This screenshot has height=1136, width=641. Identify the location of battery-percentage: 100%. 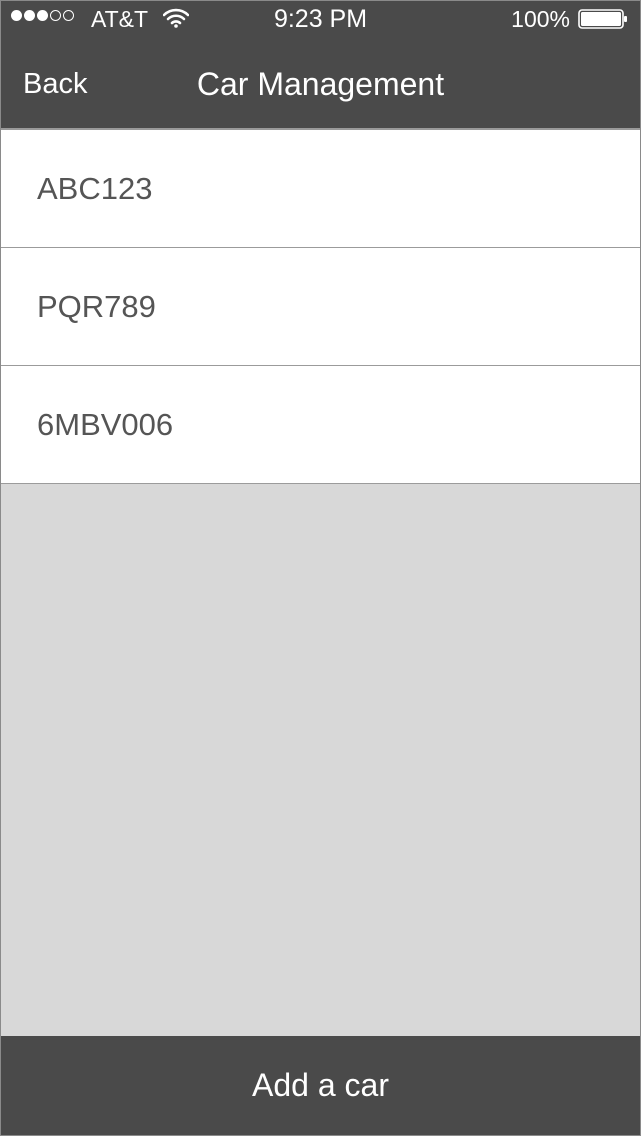
(540, 19).